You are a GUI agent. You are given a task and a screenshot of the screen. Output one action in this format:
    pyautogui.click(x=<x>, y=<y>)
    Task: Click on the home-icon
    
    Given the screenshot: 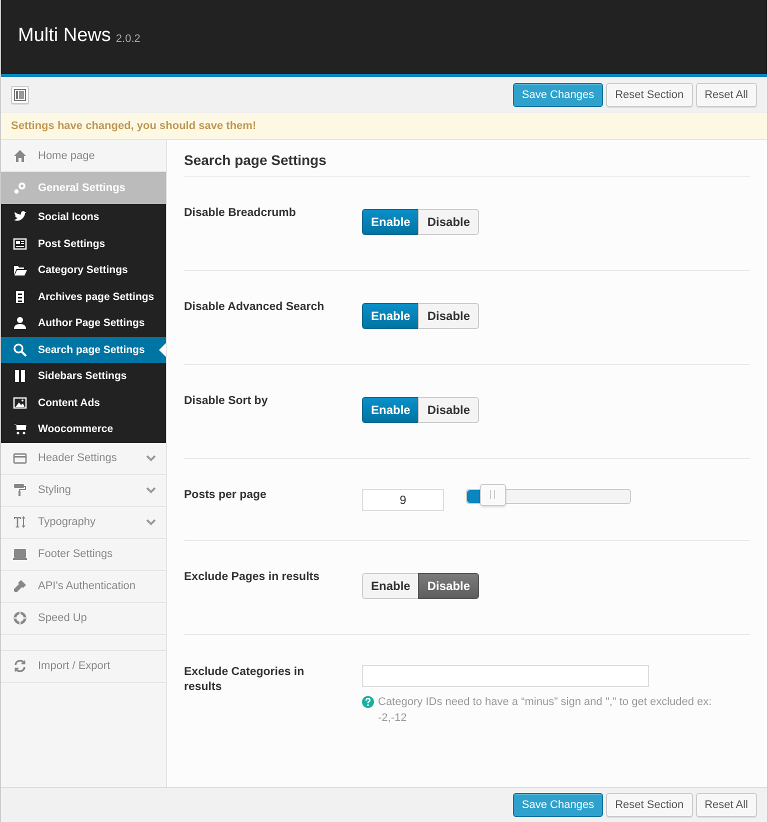 What is the action you would take?
    pyautogui.click(x=20, y=155)
    